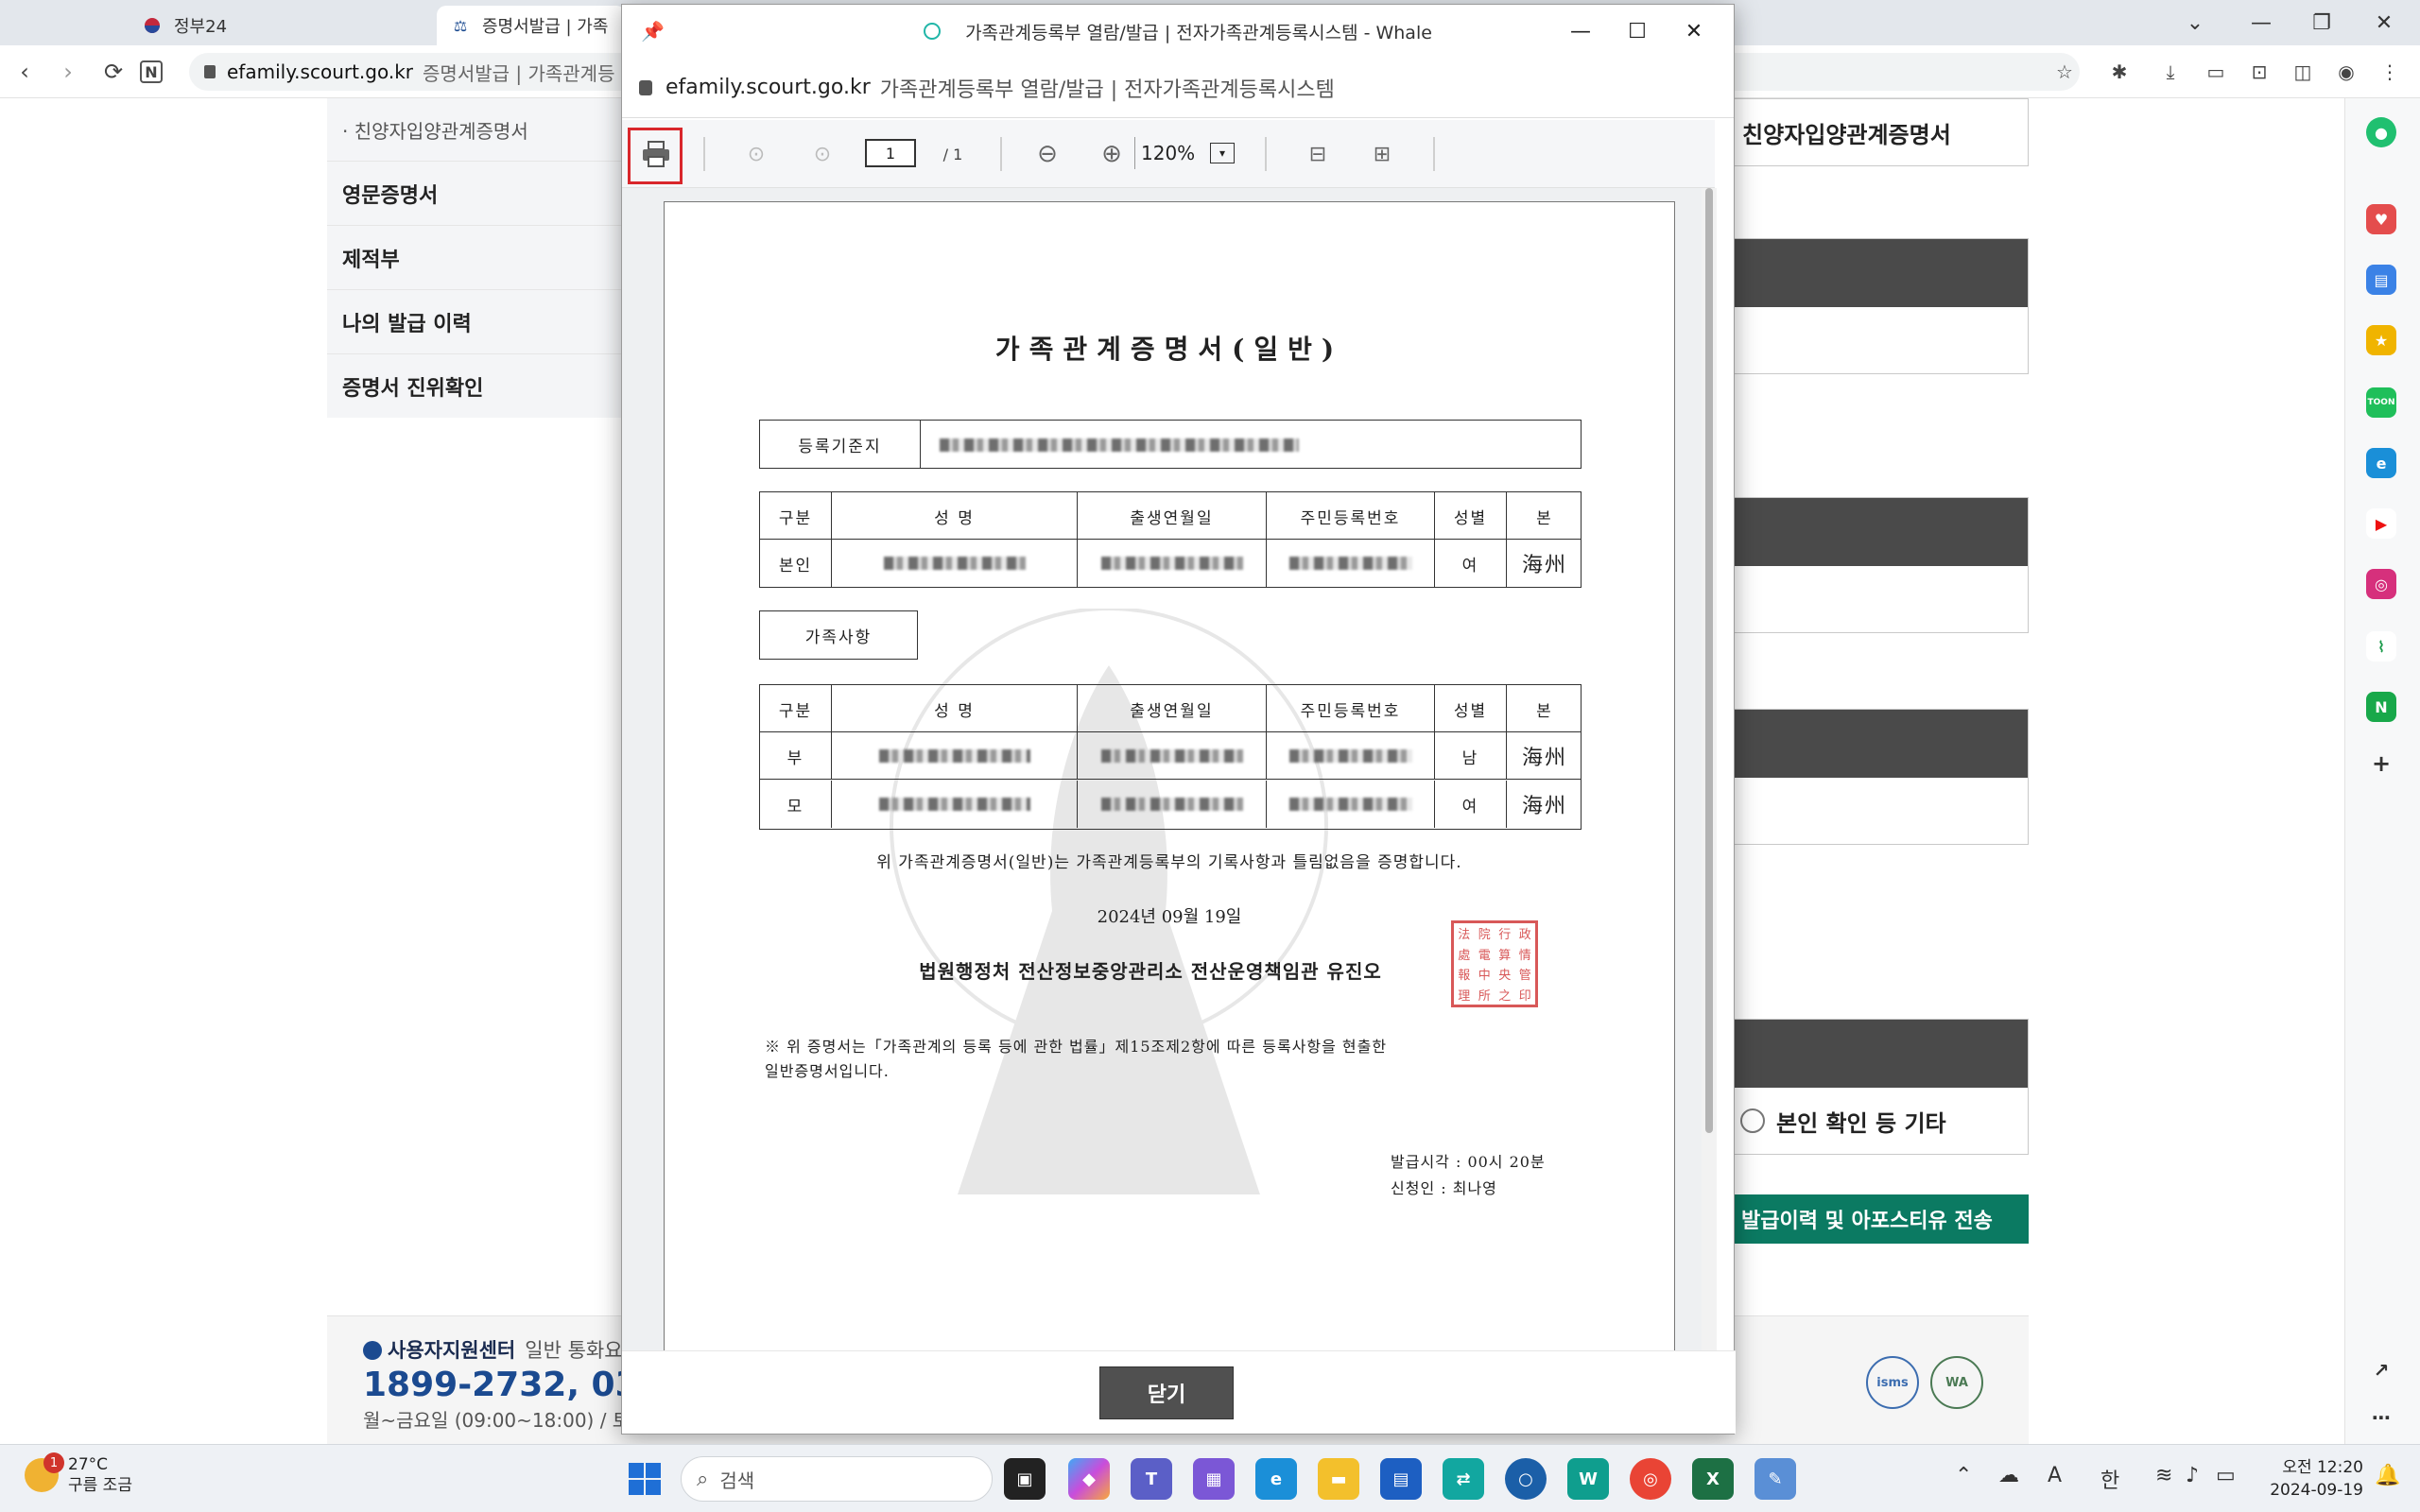 This screenshot has height=1512, width=2420. Describe the element at coordinates (2387, 1475) in the screenshot. I see `notification-bell-icon: 🔔` at that location.